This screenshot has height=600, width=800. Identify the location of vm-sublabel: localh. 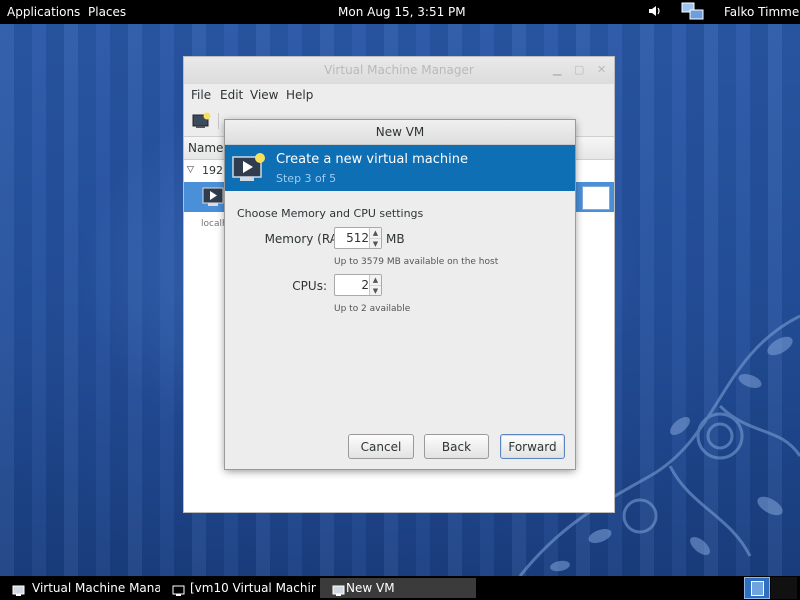
(214, 224).